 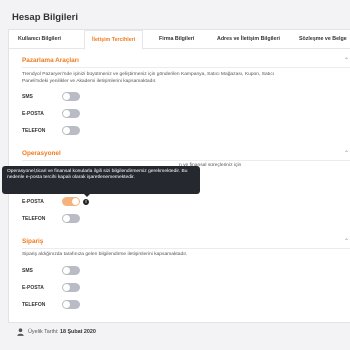 What do you see at coordinates (20, 332) in the screenshot?
I see `user-icon` at bounding box center [20, 332].